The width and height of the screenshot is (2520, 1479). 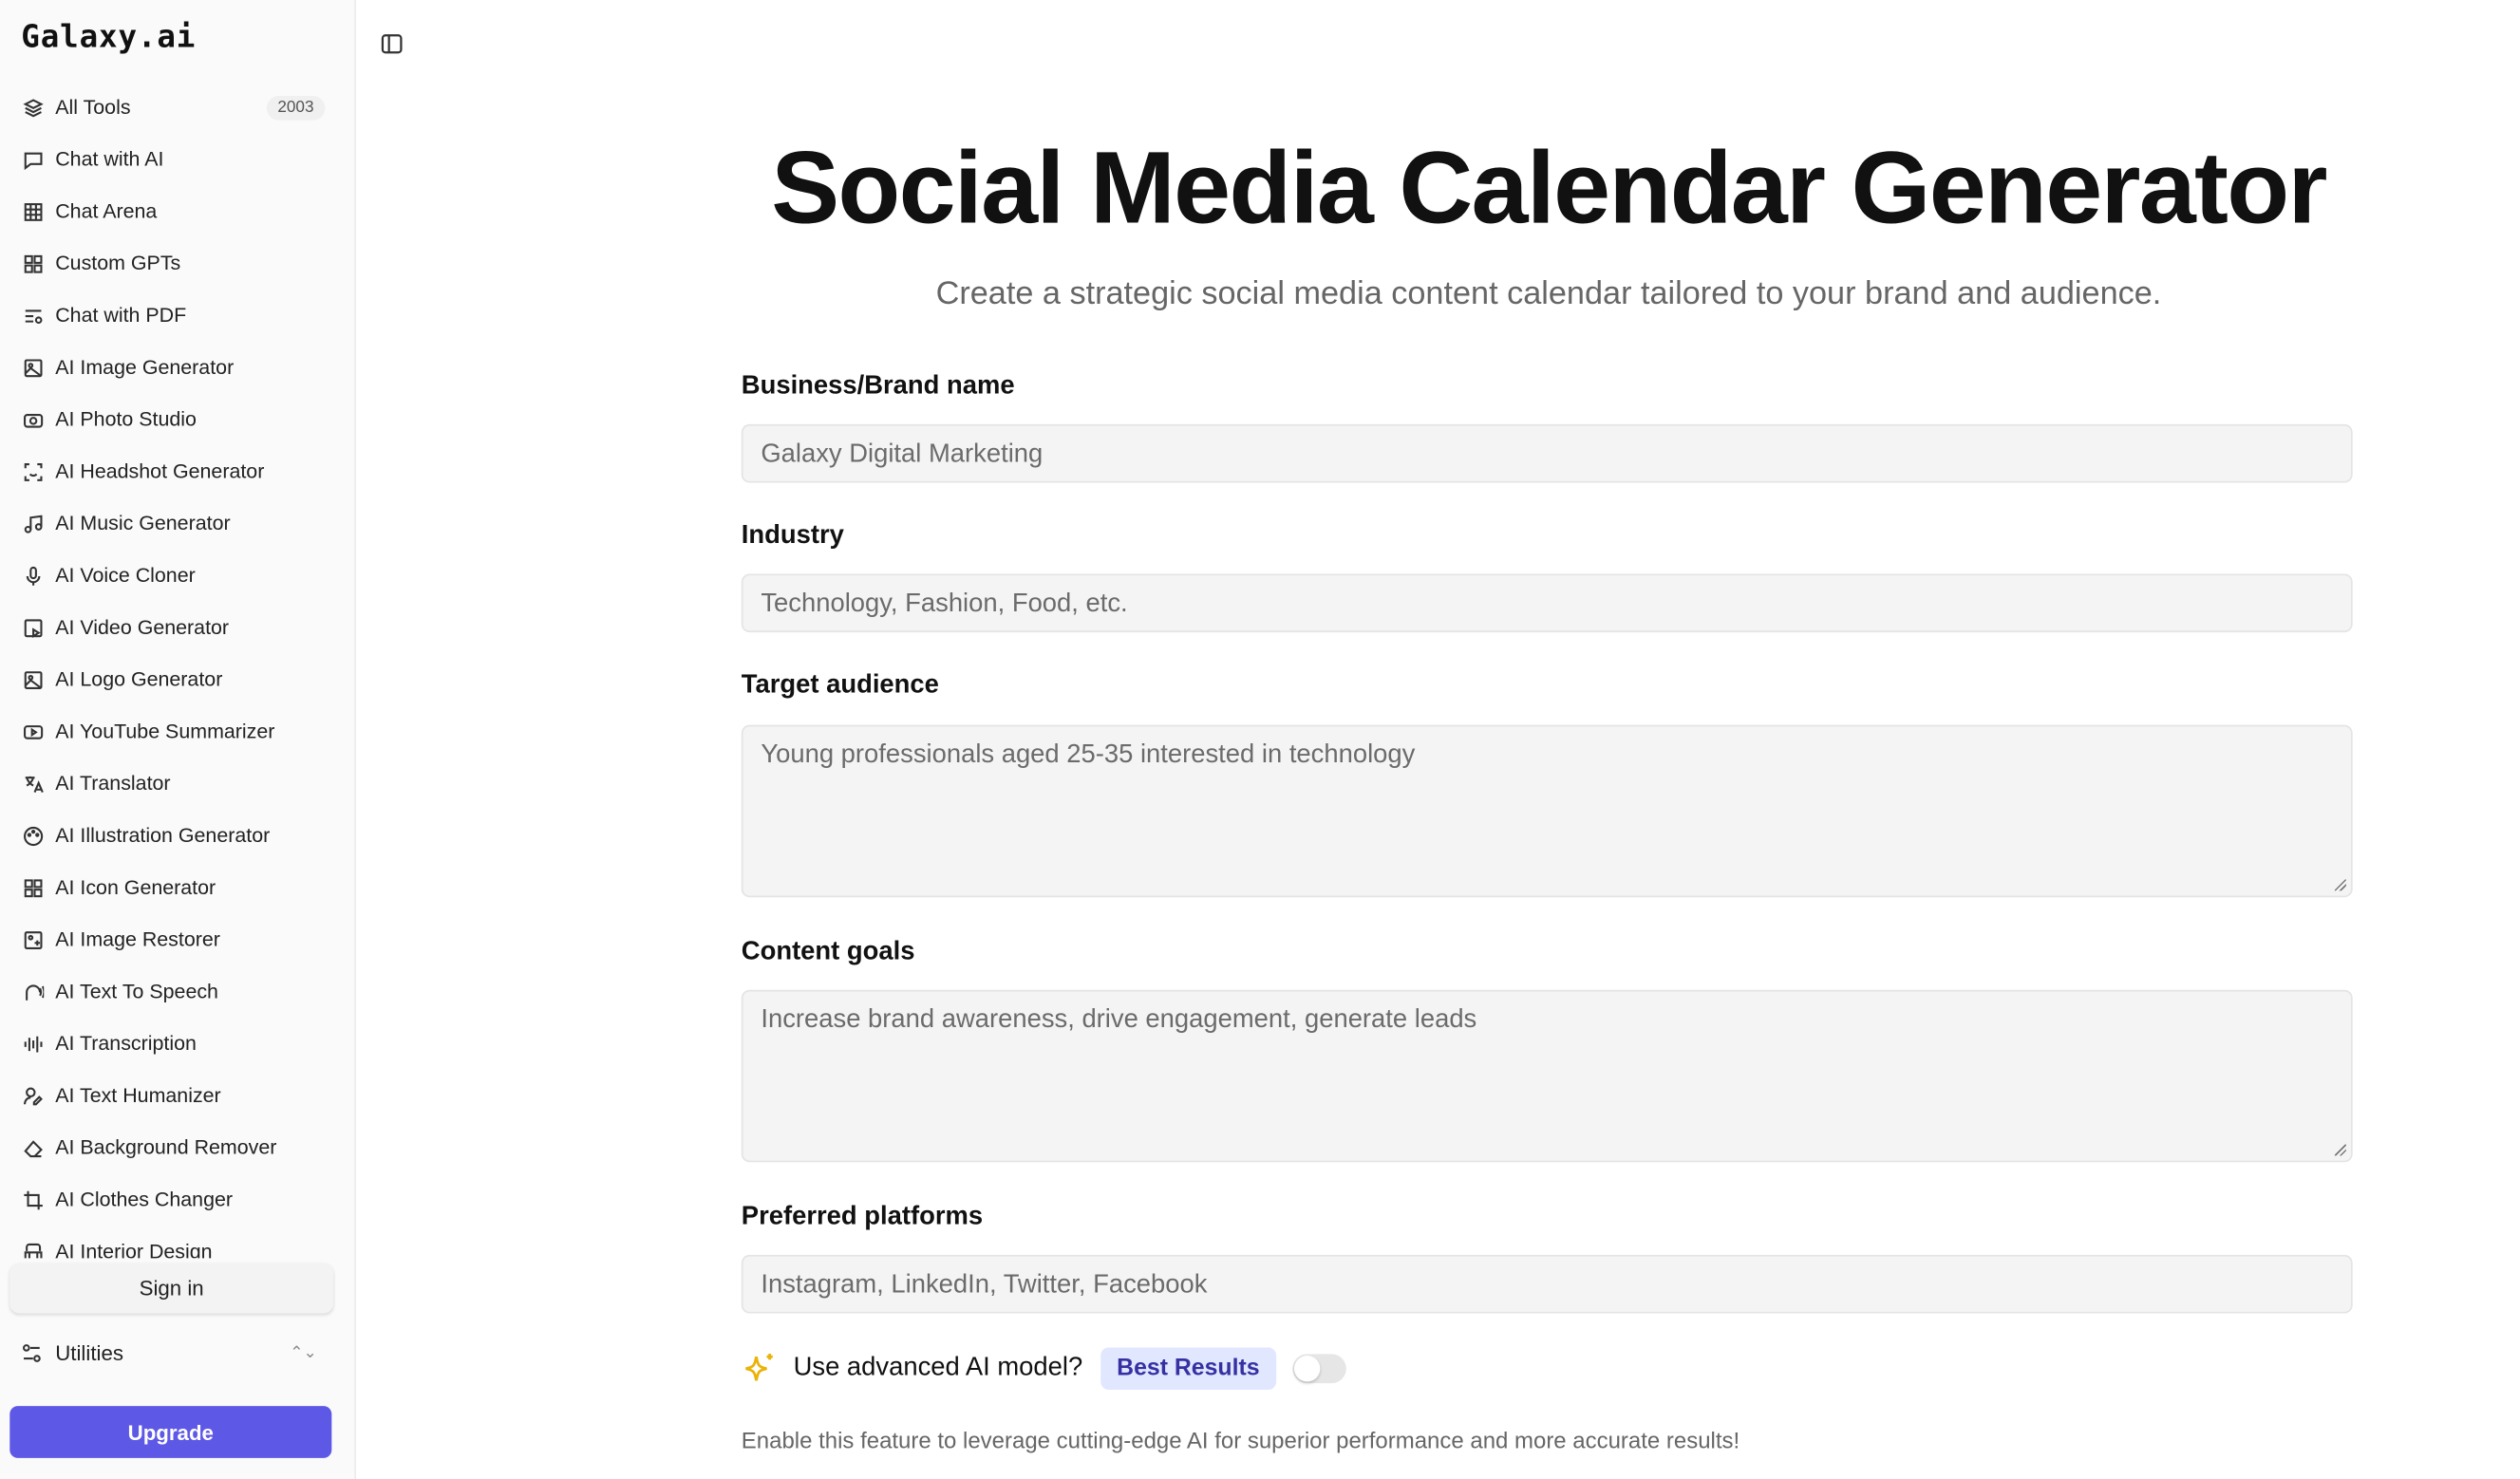 I want to click on sidebar-item-label: AI Background Remover, so click(x=166, y=1147).